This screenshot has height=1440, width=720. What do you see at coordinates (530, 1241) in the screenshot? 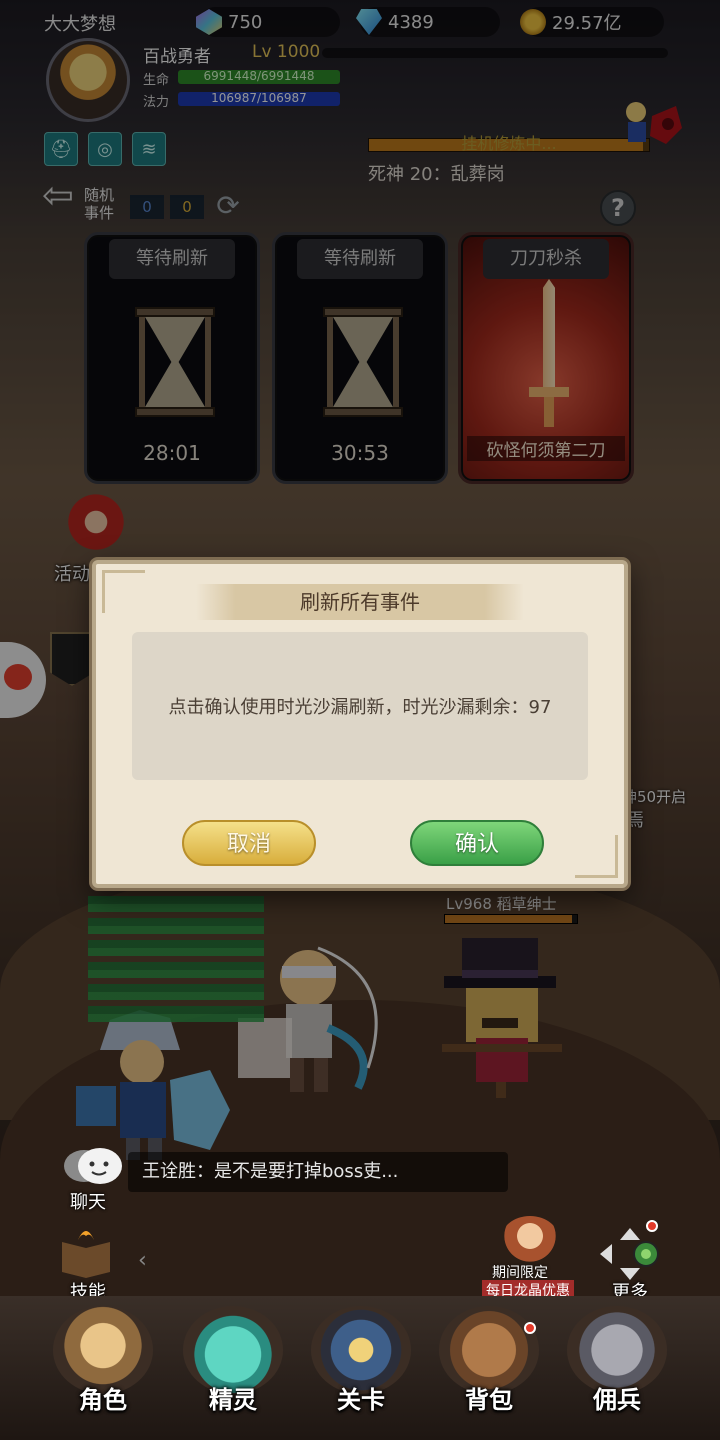
I see `promo-character-icon` at bounding box center [530, 1241].